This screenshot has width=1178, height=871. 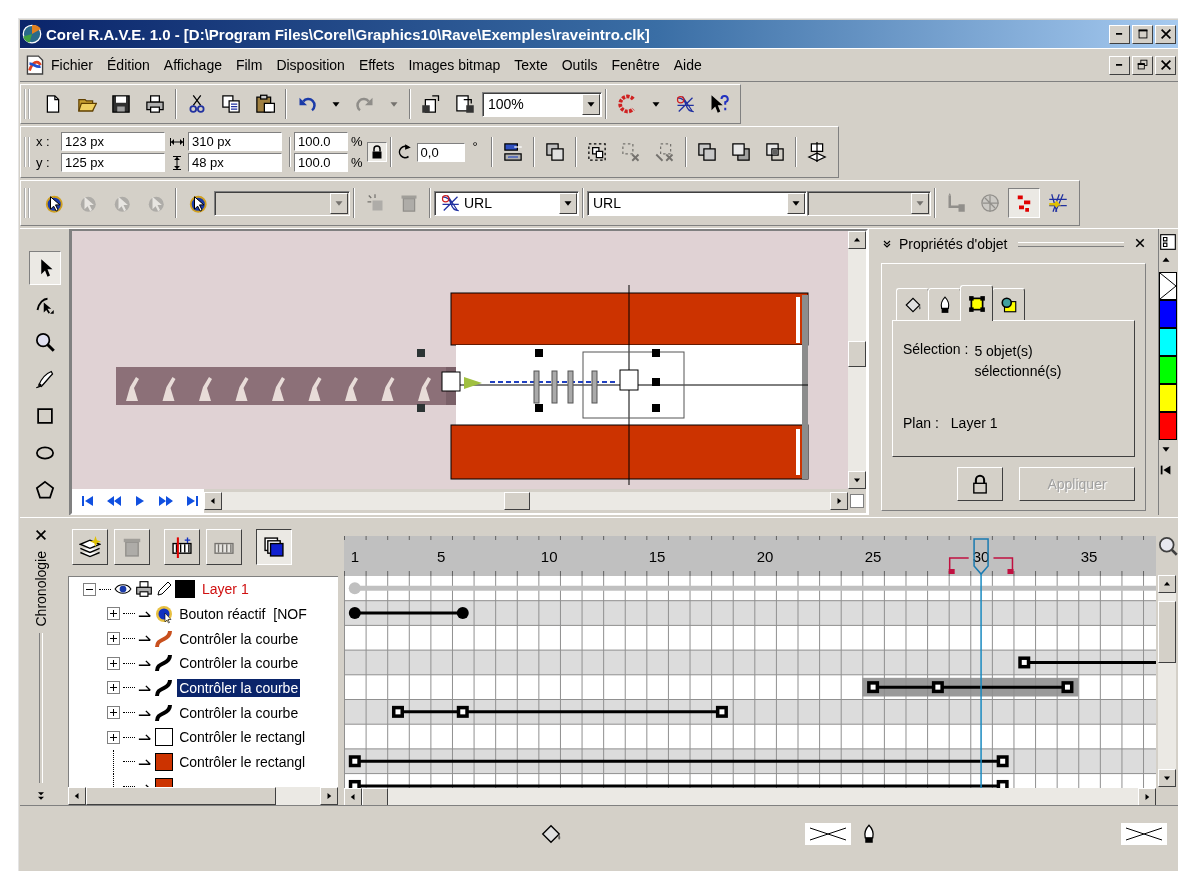 What do you see at coordinates (531, 65) in the screenshot?
I see `menu-item: Texte` at bounding box center [531, 65].